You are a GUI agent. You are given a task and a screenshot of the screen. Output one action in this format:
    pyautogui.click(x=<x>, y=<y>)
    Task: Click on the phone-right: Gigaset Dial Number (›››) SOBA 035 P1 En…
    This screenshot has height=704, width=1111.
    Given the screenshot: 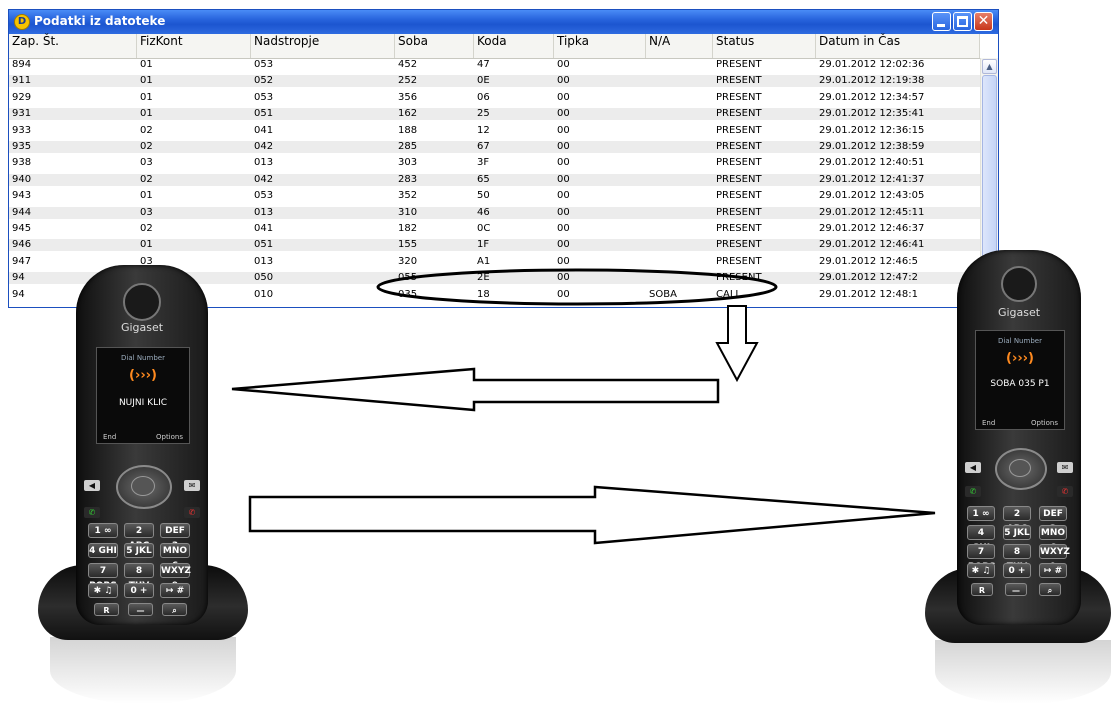 What is the action you would take?
    pyautogui.click(x=1018, y=477)
    